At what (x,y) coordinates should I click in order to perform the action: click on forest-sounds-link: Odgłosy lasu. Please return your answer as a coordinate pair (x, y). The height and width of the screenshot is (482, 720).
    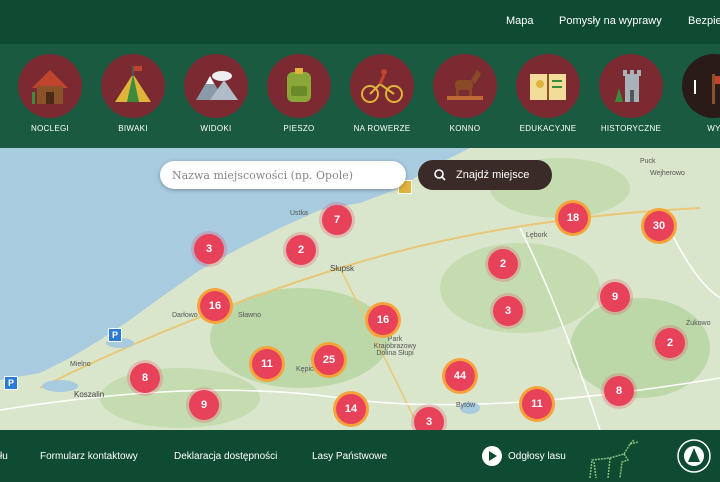
    Looking at the image, I should click on (537, 456).